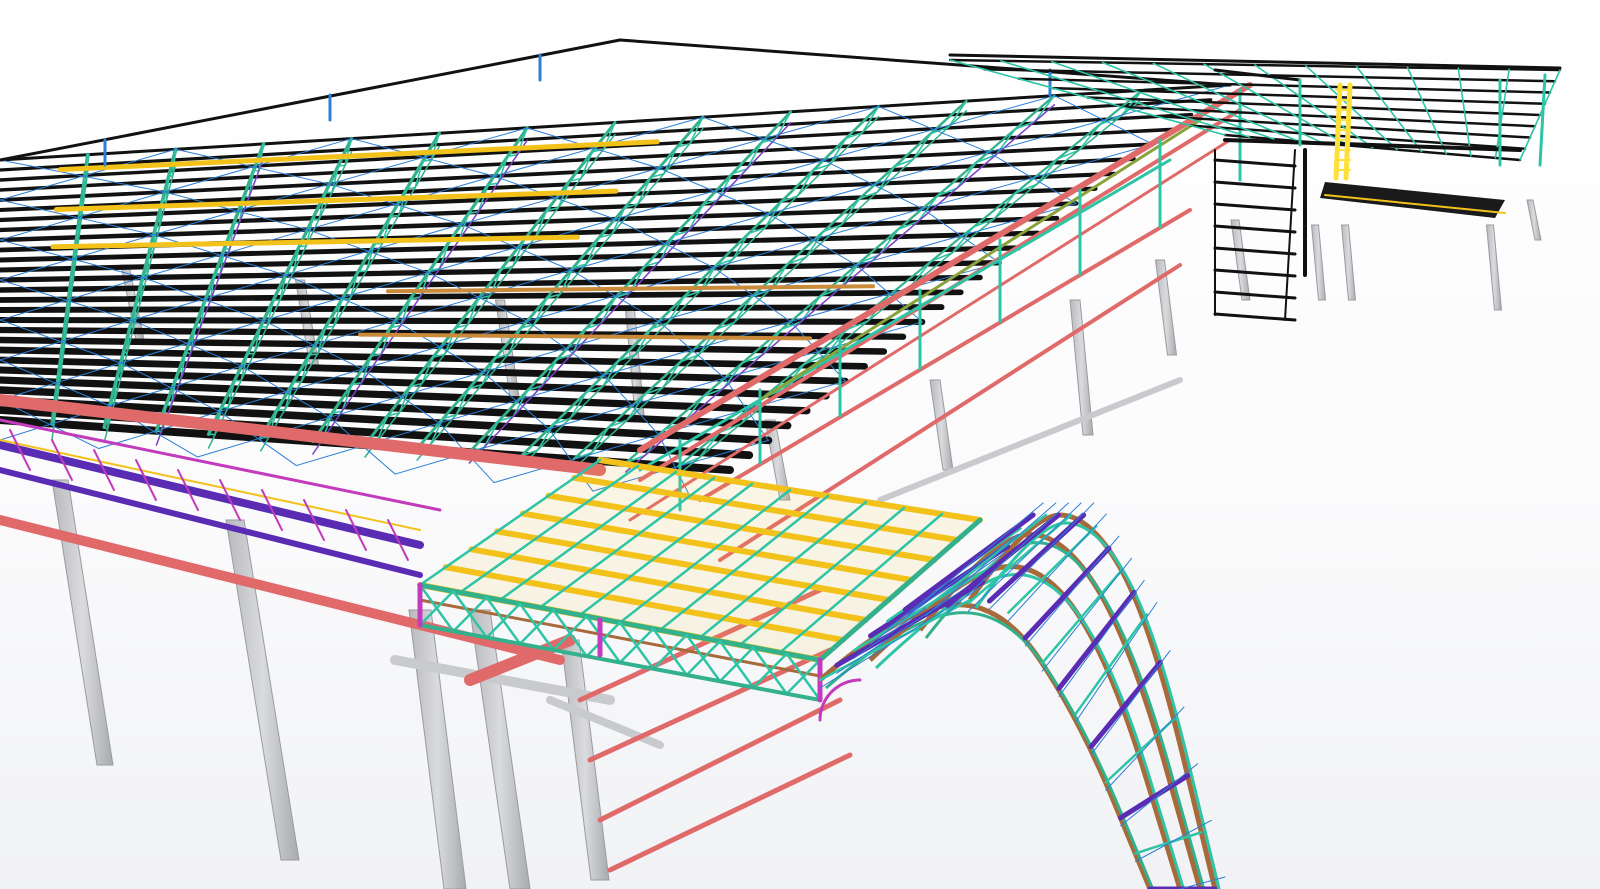 This screenshot has width=1600, height=889. I want to click on annex-structure, so click(1255, 187).